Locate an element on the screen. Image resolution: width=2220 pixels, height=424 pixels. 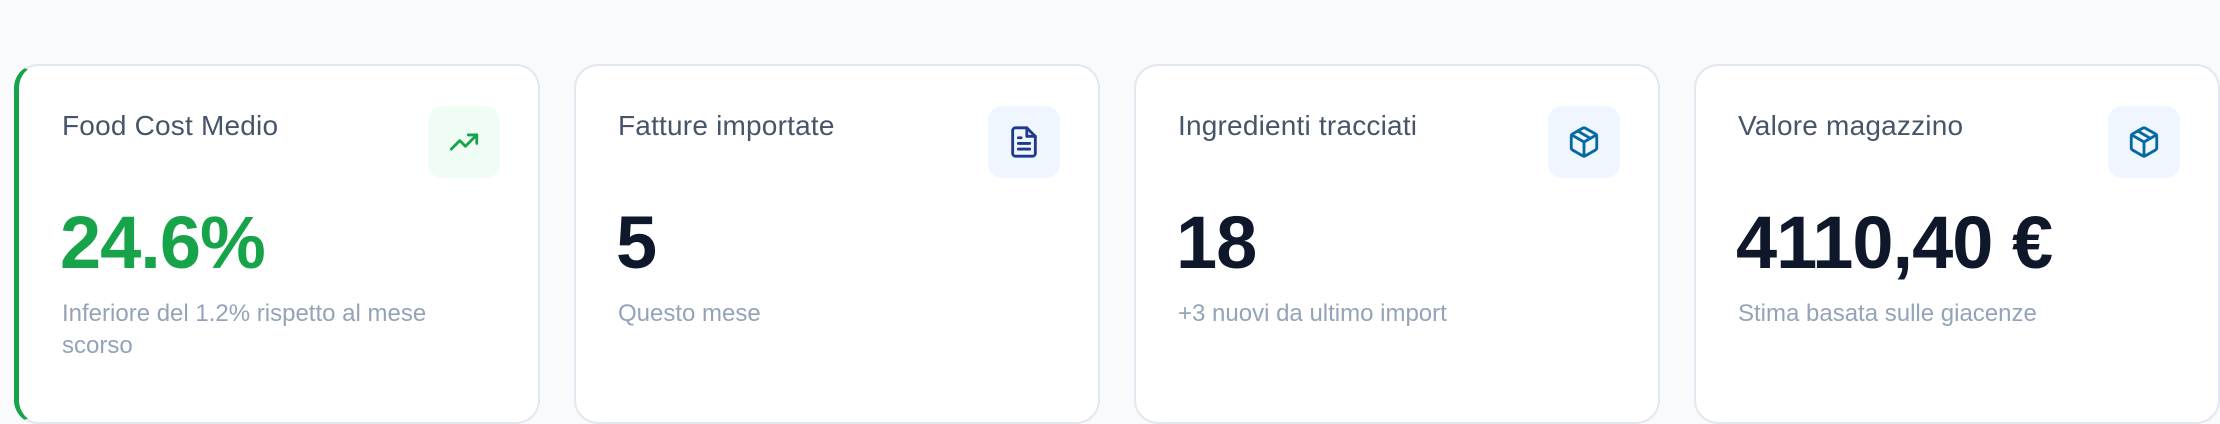
invoices-icon-tile is located at coordinates (1024, 142).